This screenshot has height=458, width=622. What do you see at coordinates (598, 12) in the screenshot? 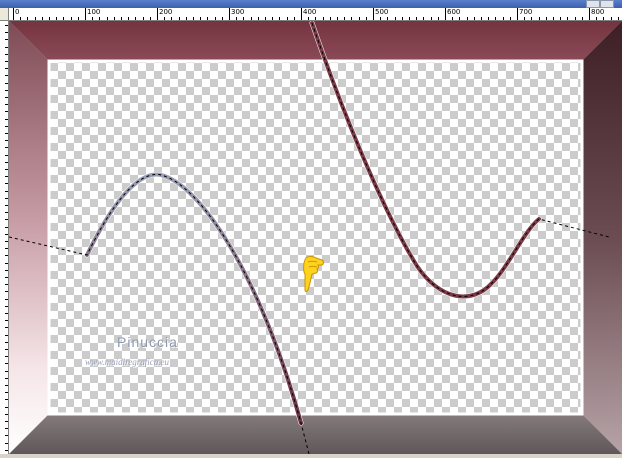
I see `ruler-label: 800` at bounding box center [598, 12].